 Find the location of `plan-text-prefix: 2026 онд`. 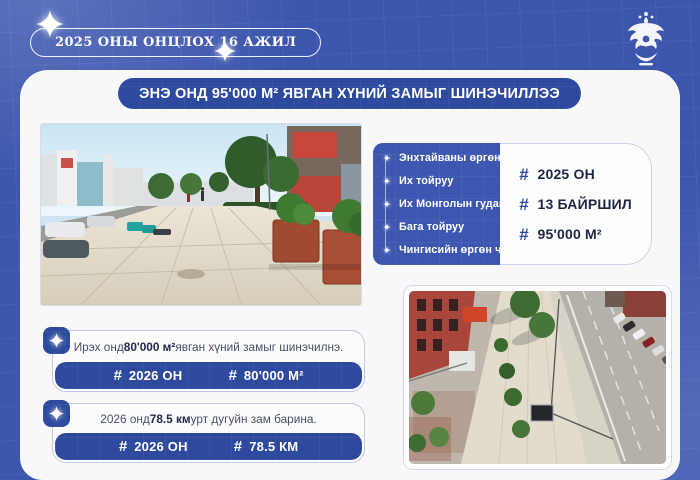

plan-text-prefix: 2026 онд is located at coordinates (125, 418).